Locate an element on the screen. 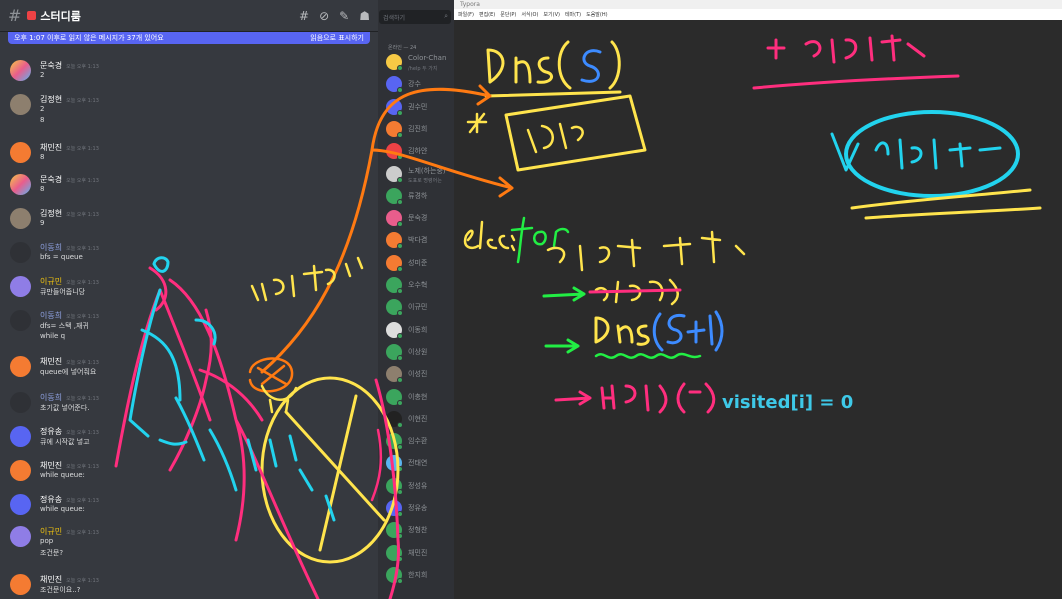 The width and height of the screenshot is (1062, 599). member-item: 강수 is located at coordinates (420, 85).